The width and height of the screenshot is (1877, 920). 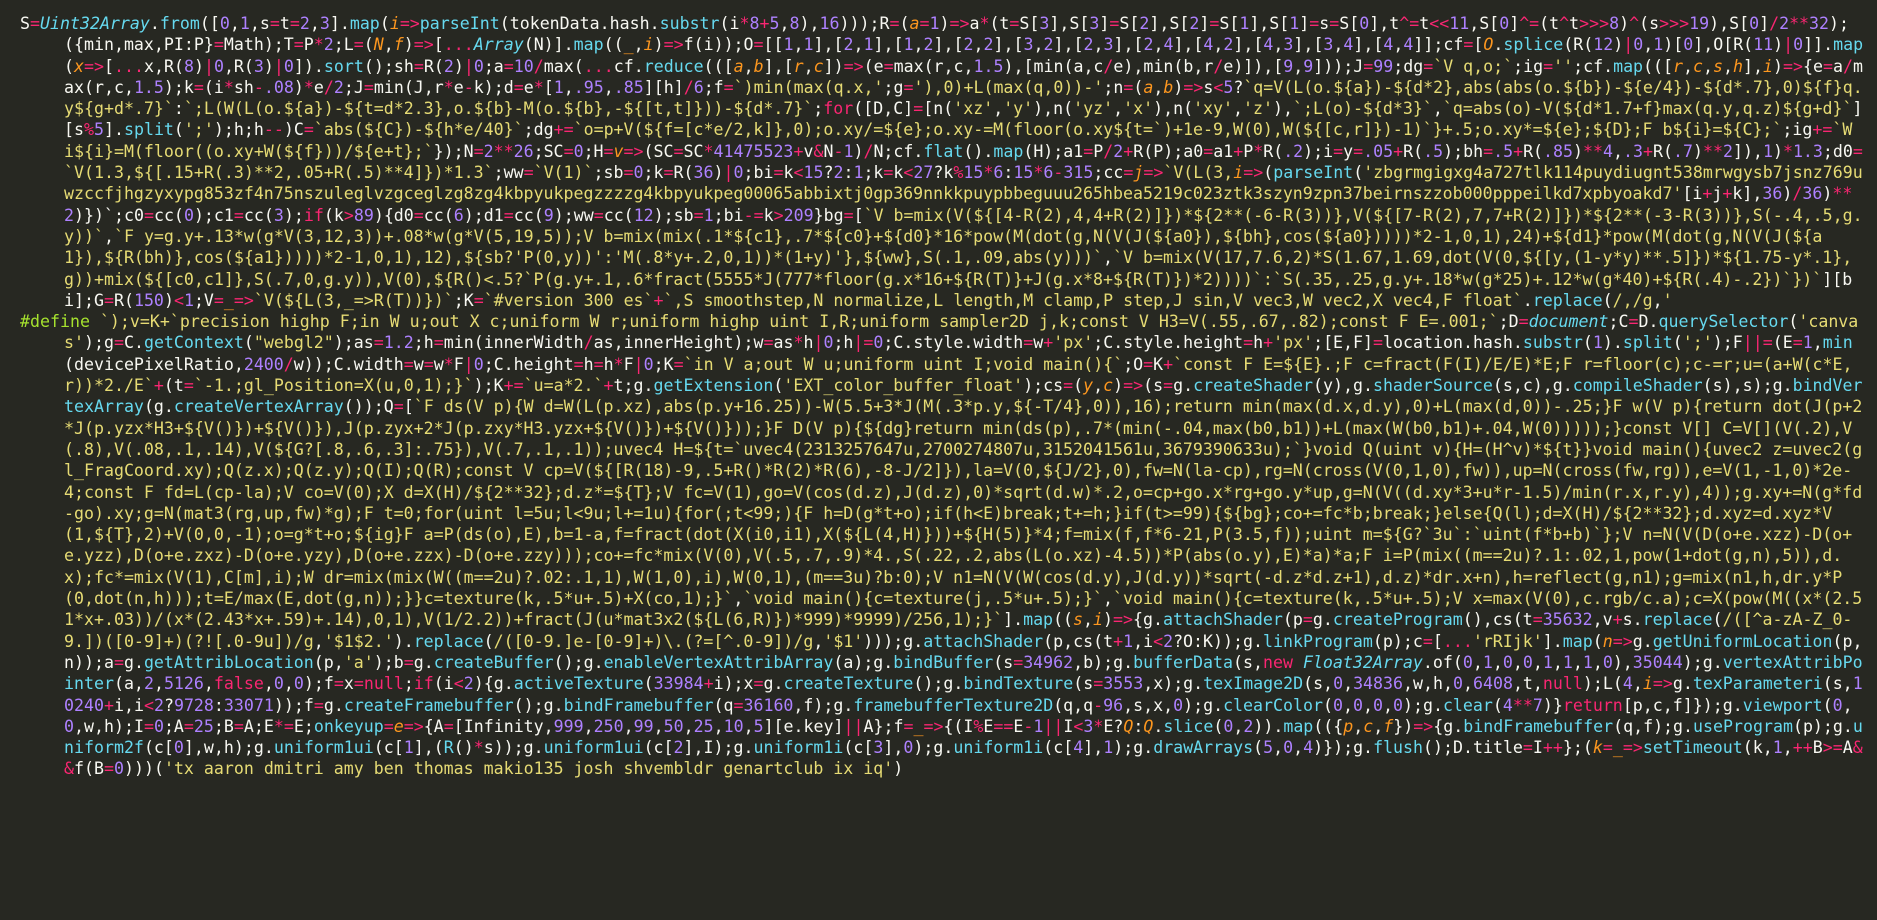 I want to click on code-token: 26, so click(x=523, y=151).